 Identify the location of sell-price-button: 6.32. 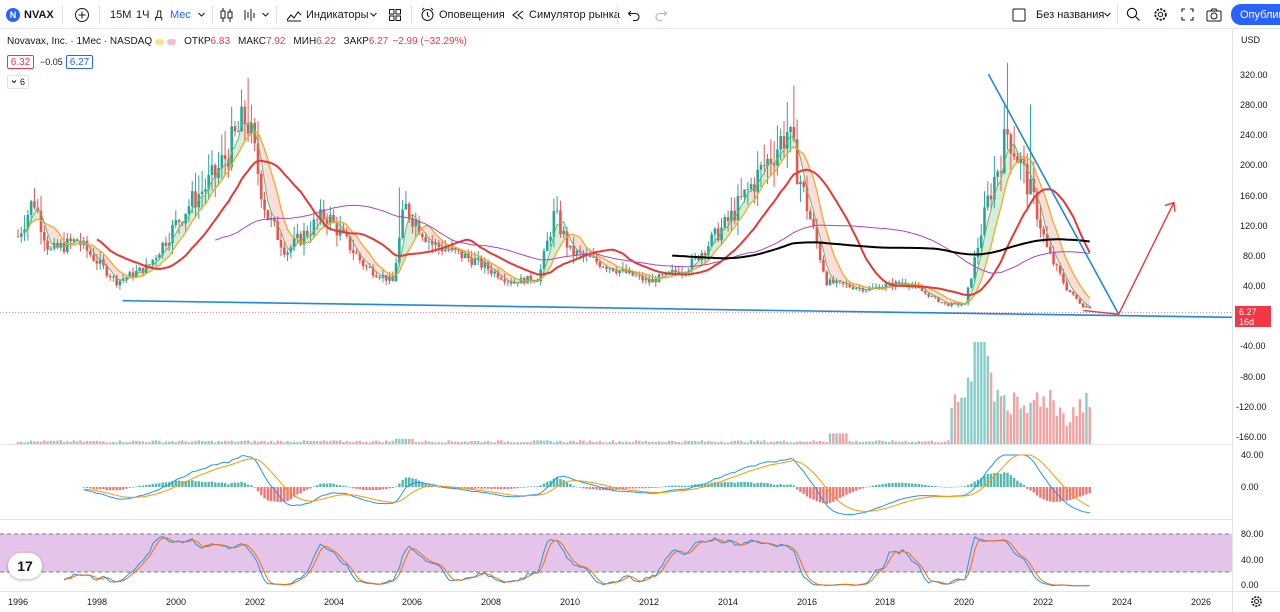
(20, 62).